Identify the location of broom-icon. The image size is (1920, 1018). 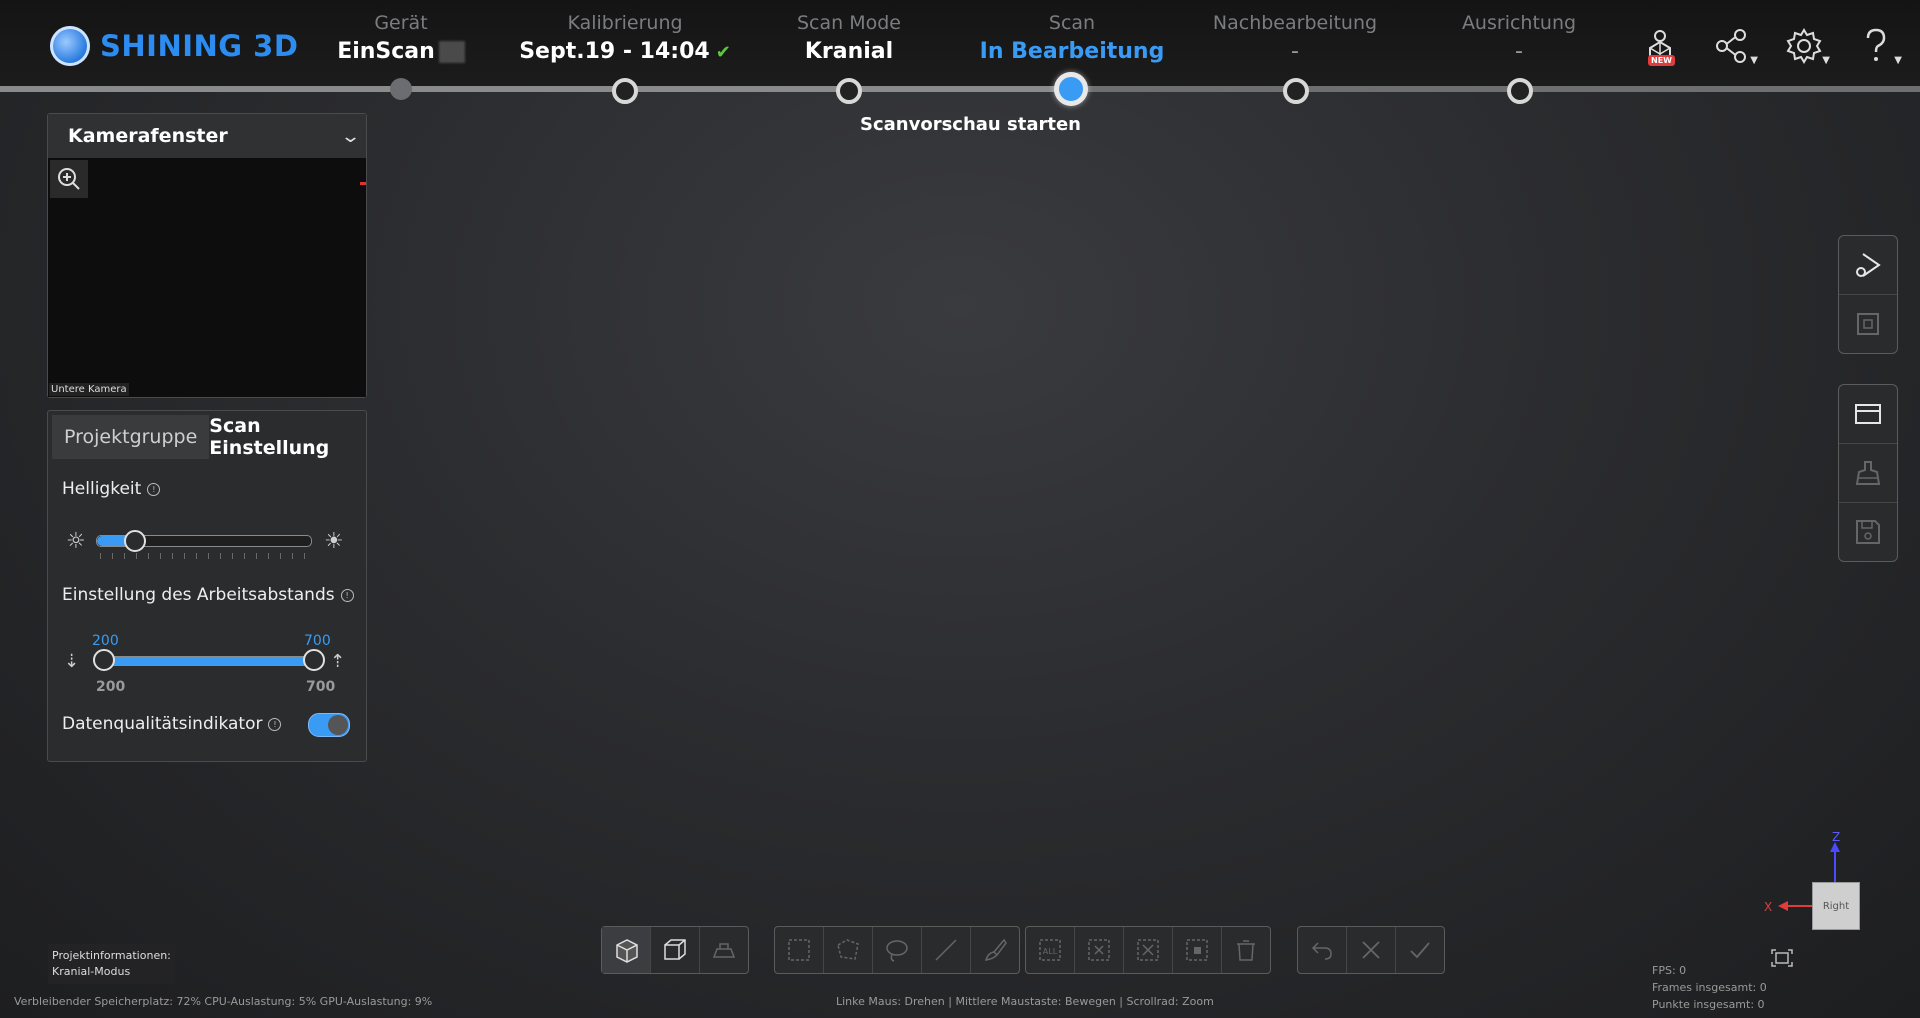
(1868, 473).